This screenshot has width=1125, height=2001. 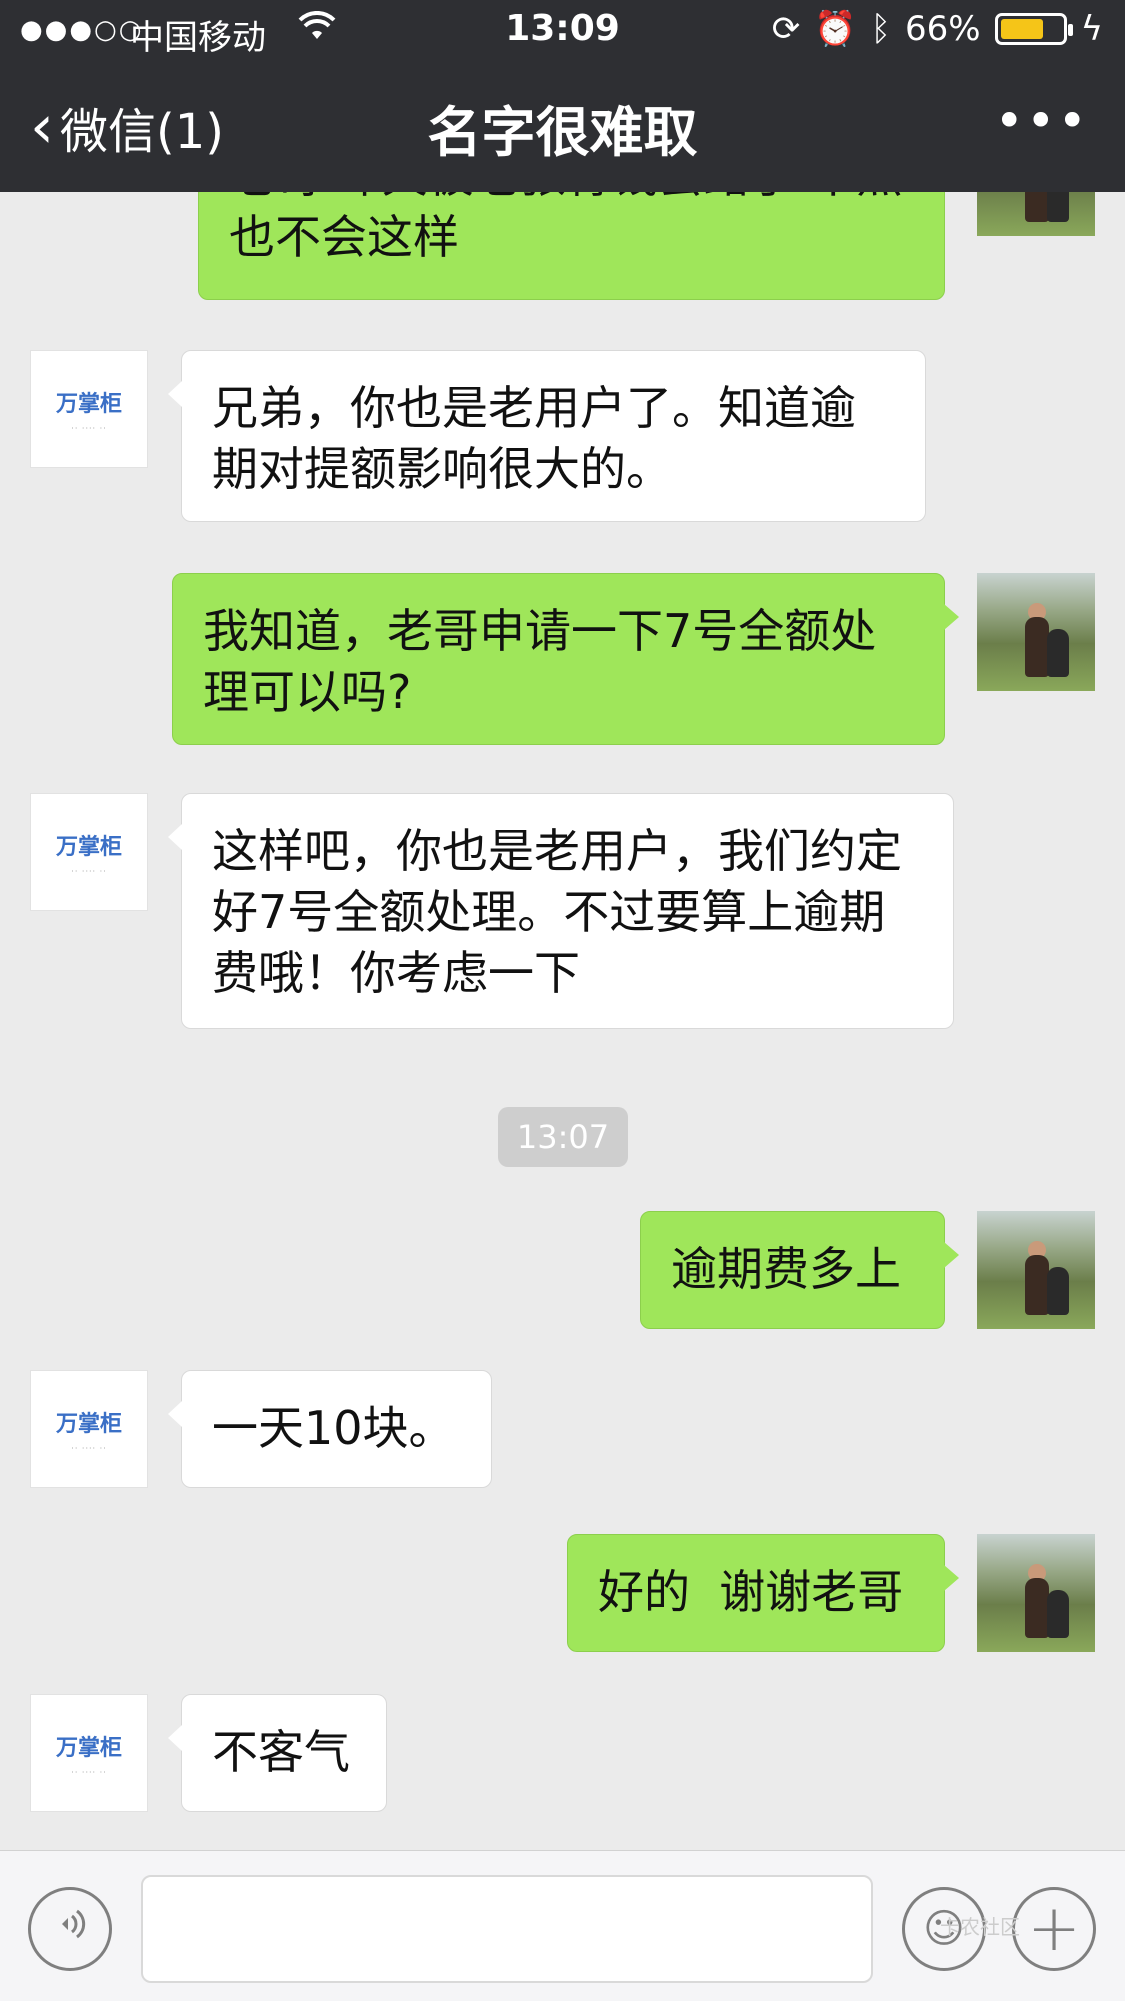 What do you see at coordinates (835, 29) in the screenshot?
I see `alarm-icon: ⏰` at bounding box center [835, 29].